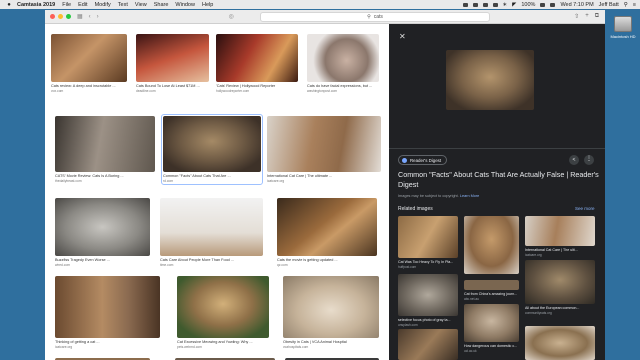 This screenshot has height=360, width=640. Describe the element at coordinates (161, 5) in the screenshot. I see `menu-share: Share` at that location.